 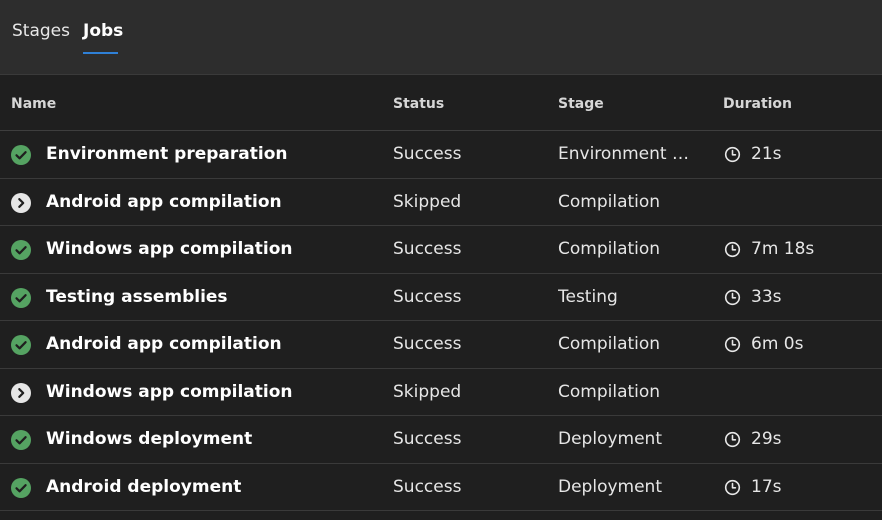 I want to click on table-header: Name Status Stage Duration, so click(x=441, y=103).